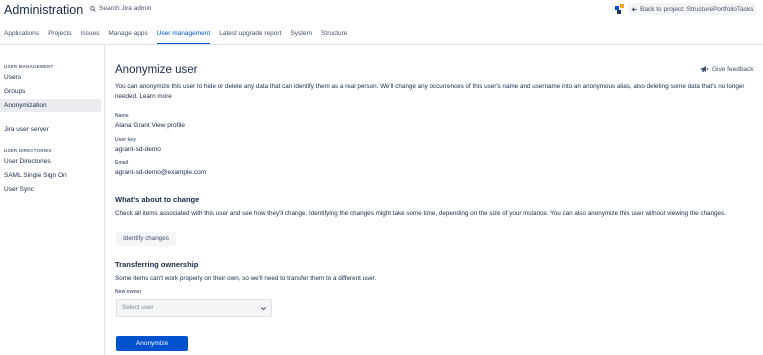  I want to click on sidebar-item-users: Users, so click(50, 77).